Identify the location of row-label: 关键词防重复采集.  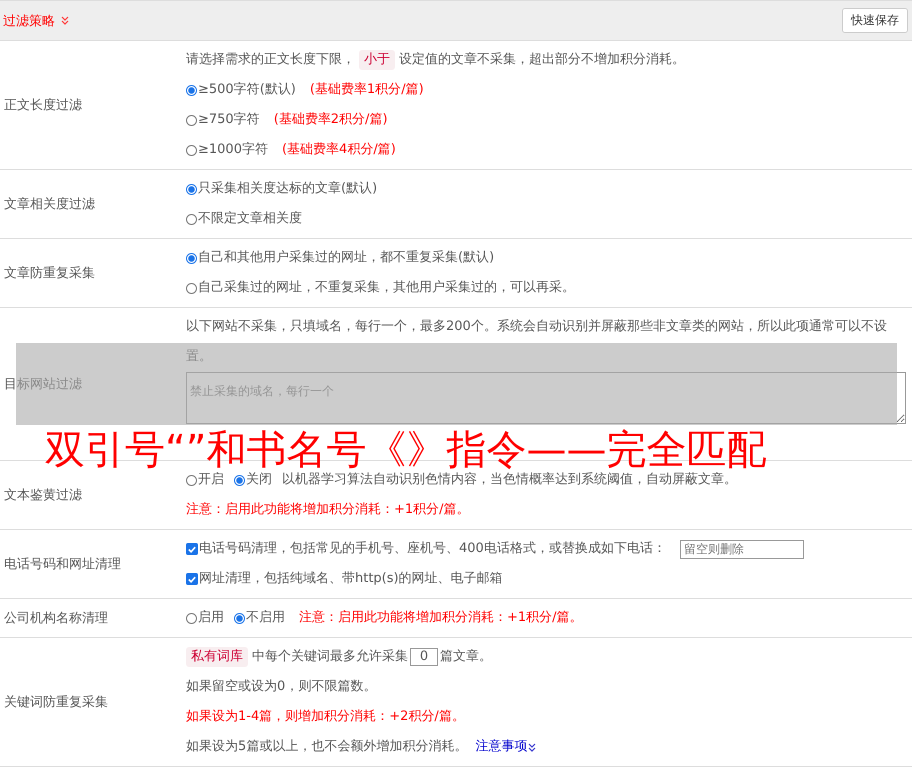
(56, 702).